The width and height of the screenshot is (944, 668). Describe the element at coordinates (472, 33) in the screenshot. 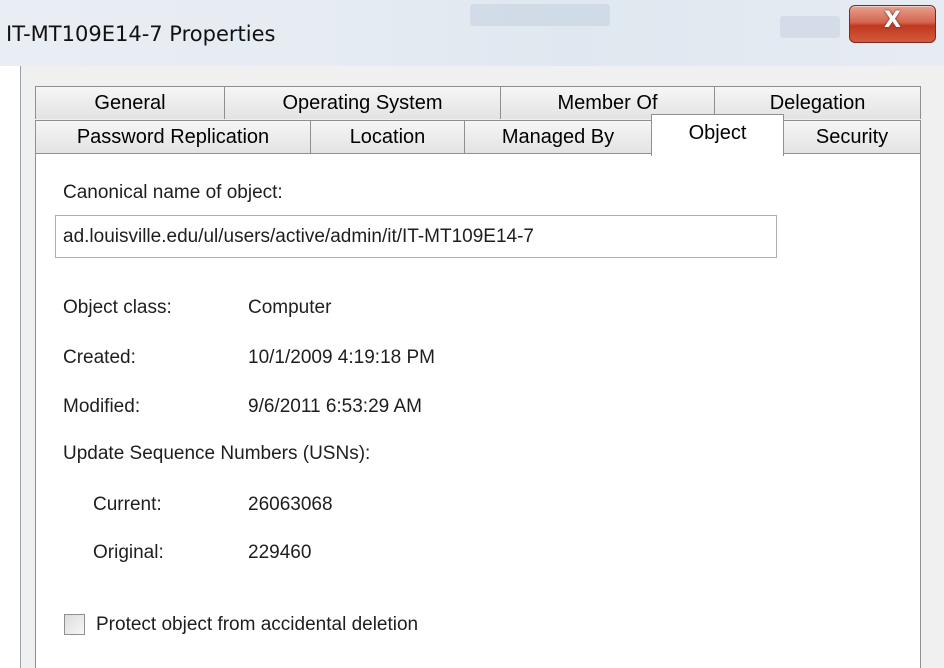

I see `title-bar: IT-MT109E14-7 Properties X` at that location.